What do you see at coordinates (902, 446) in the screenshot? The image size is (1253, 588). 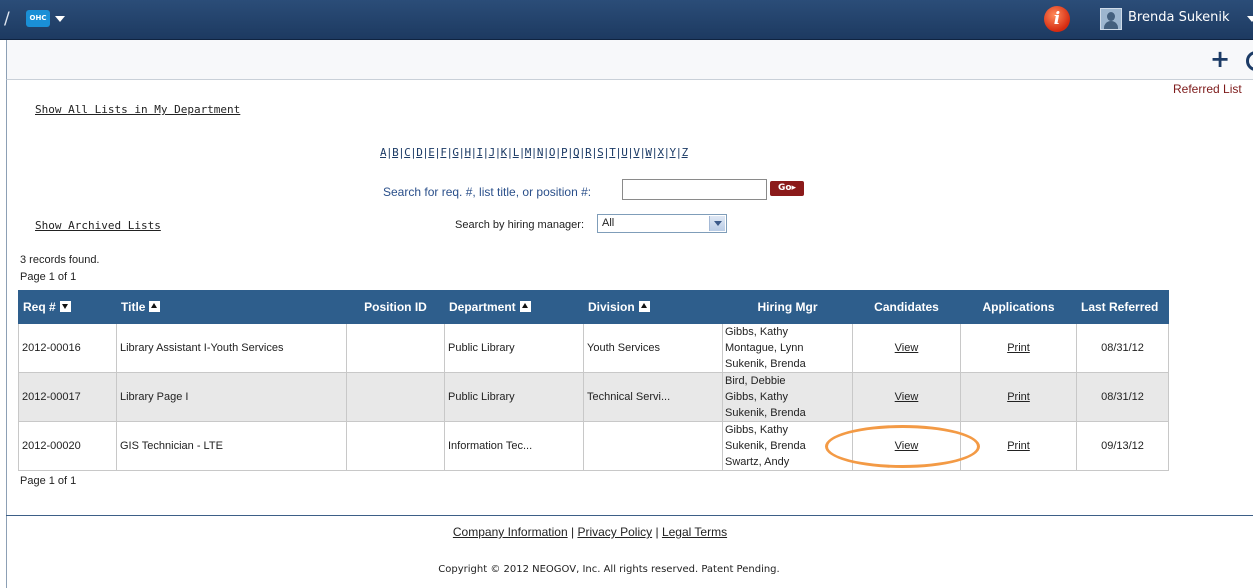 I see `highlight-annotation` at bounding box center [902, 446].